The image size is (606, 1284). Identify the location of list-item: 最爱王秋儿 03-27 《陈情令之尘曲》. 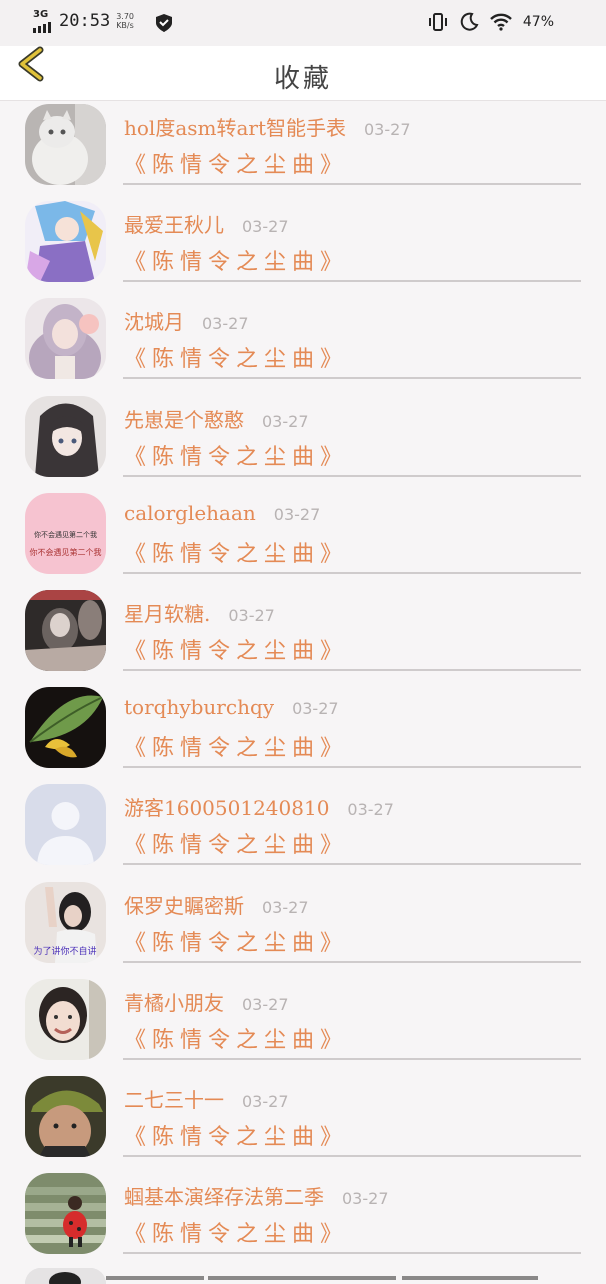
(303, 245).